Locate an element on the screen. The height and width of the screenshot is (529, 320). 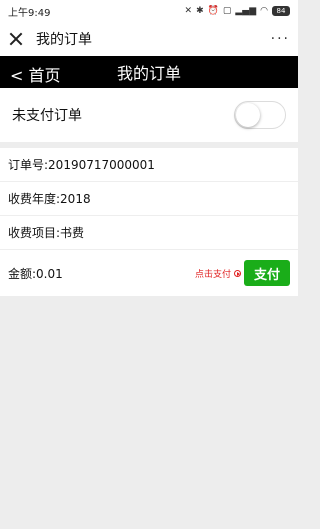
pay-hint-text: 点击支付 is located at coordinates (212, 274).